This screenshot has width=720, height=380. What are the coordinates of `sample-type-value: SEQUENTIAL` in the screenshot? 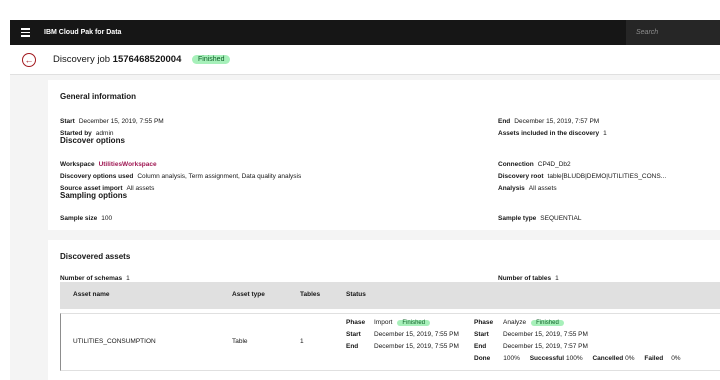 It's located at (561, 218).